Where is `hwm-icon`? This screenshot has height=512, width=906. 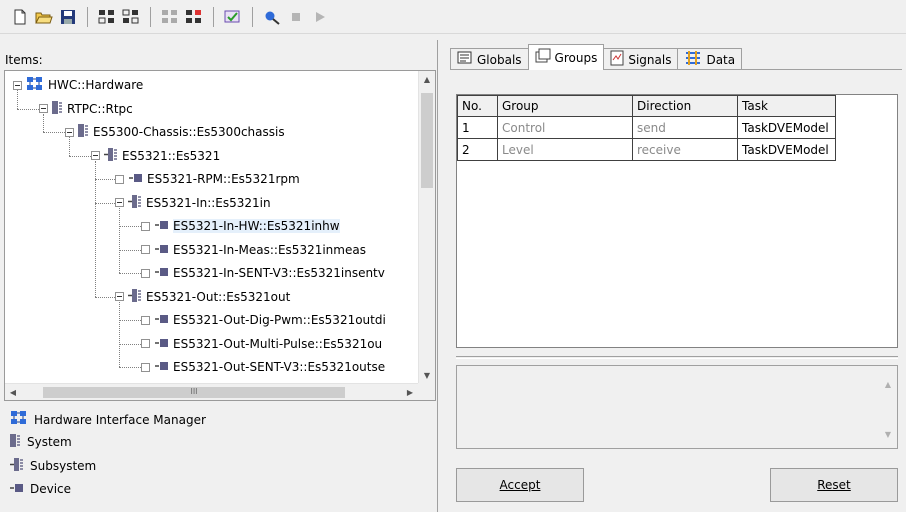 hwm-icon is located at coordinates (19, 419).